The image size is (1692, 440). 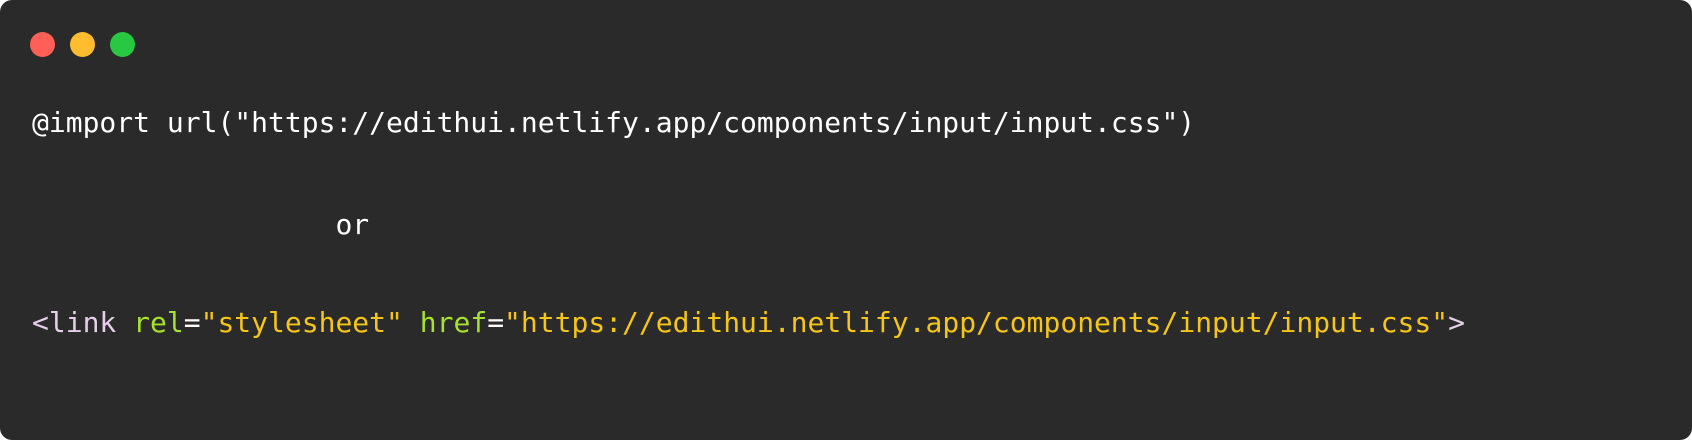 What do you see at coordinates (453, 322) in the screenshot?
I see `attr-href: href` at bounding box center [453, 322].